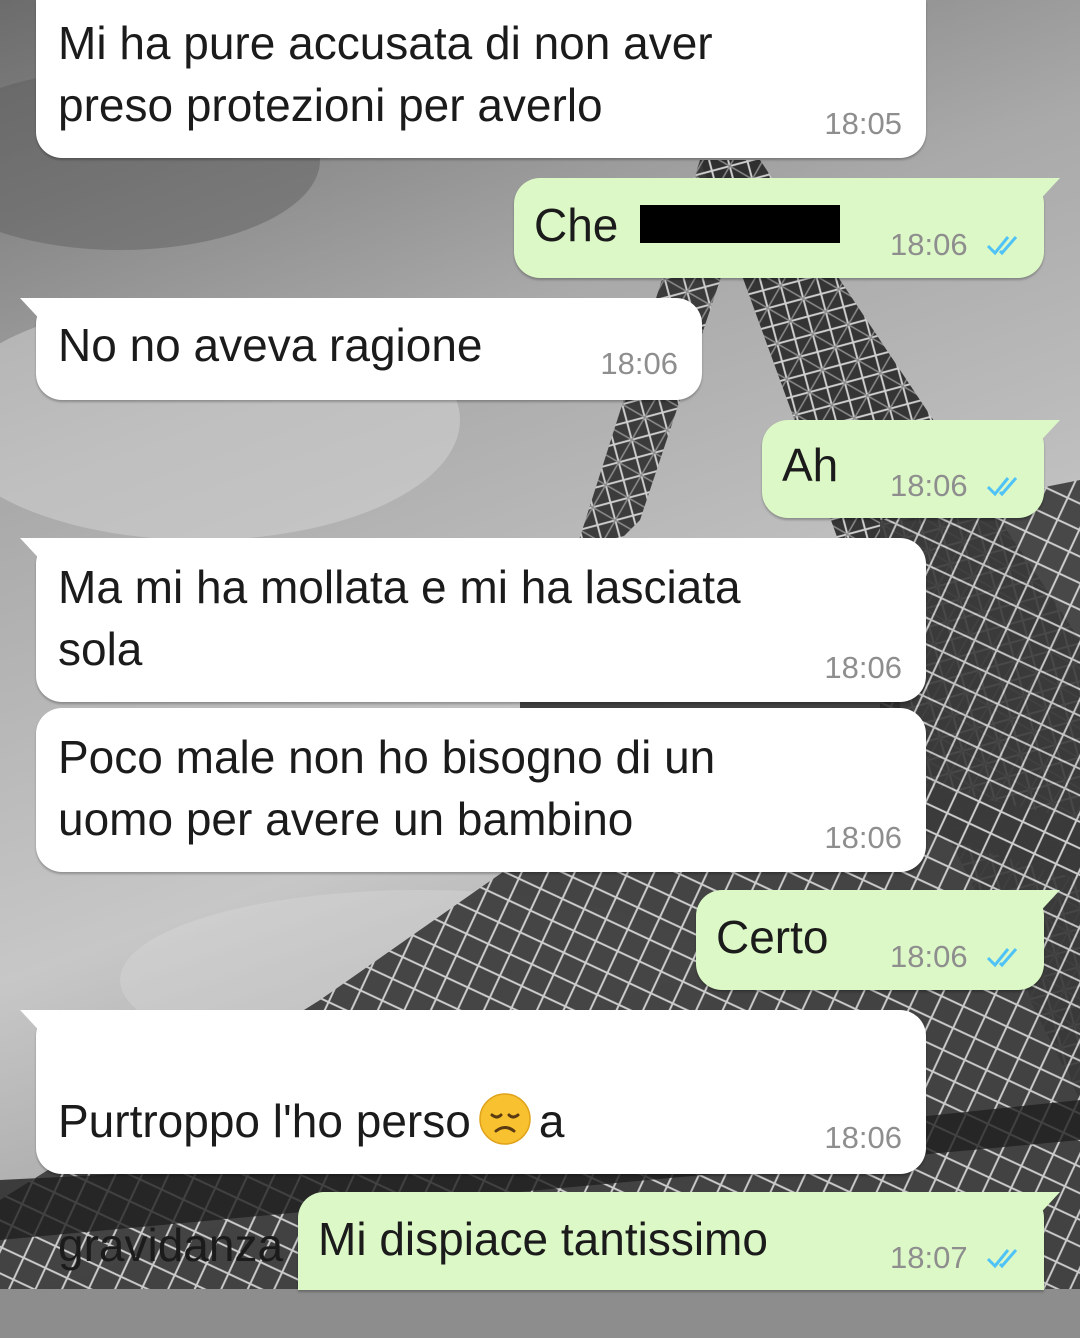 The image size is (1080, 1338). What do you see at coordinates (270, 345) in the screenshot?
I see `message-text: No no aveva ragione` at bounding box center [270, 345].